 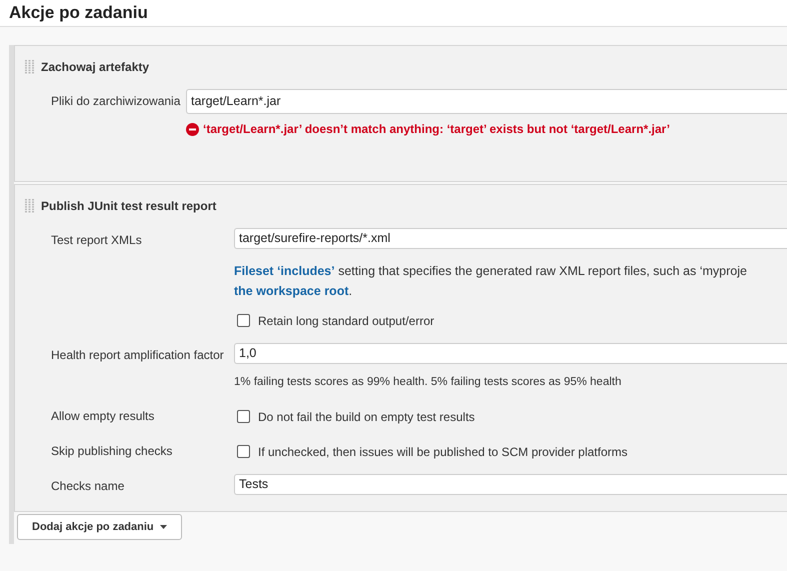 What do you see at coordinates (510, 484) in the screenshot?
I see `text-field: Tests` at bounding box center [510, 484].